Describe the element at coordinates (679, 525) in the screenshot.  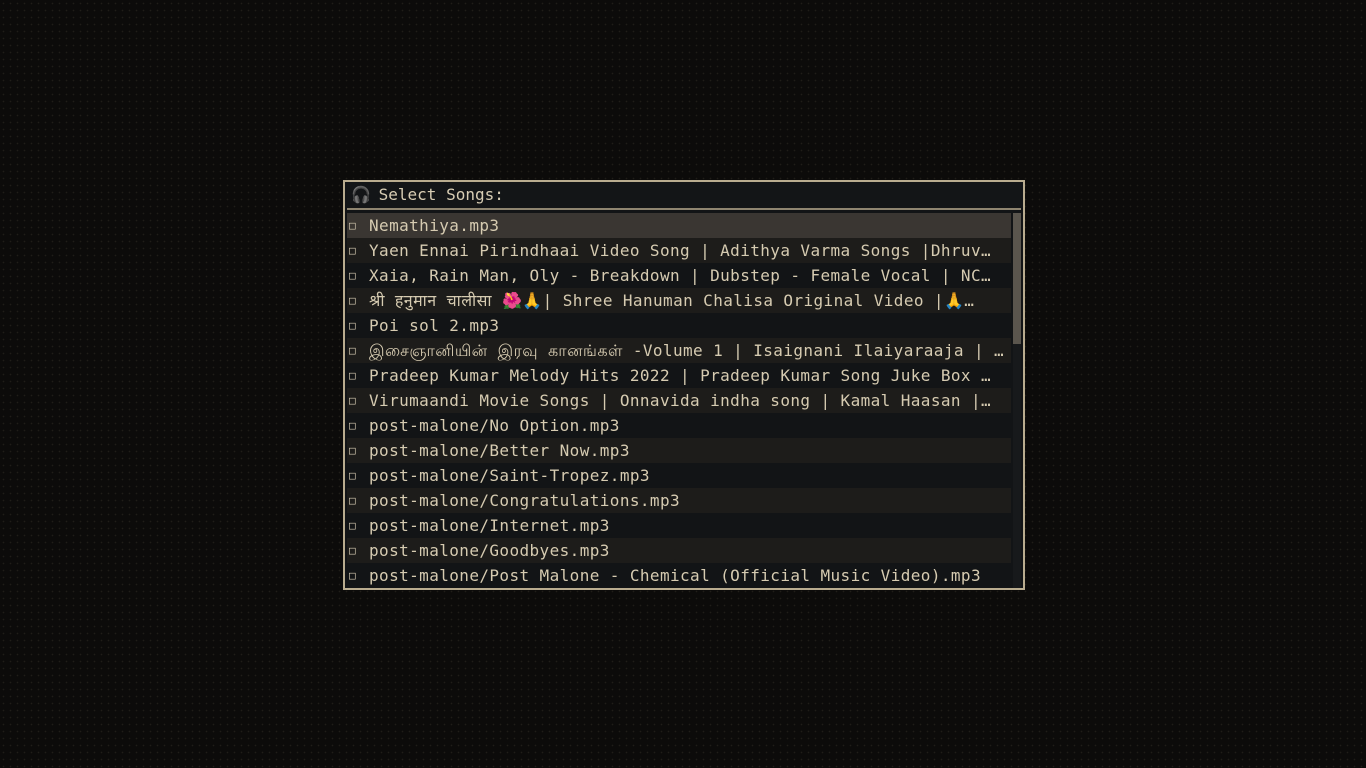
I see `song-row: □ post-malone/Internet.mp3` at that location.